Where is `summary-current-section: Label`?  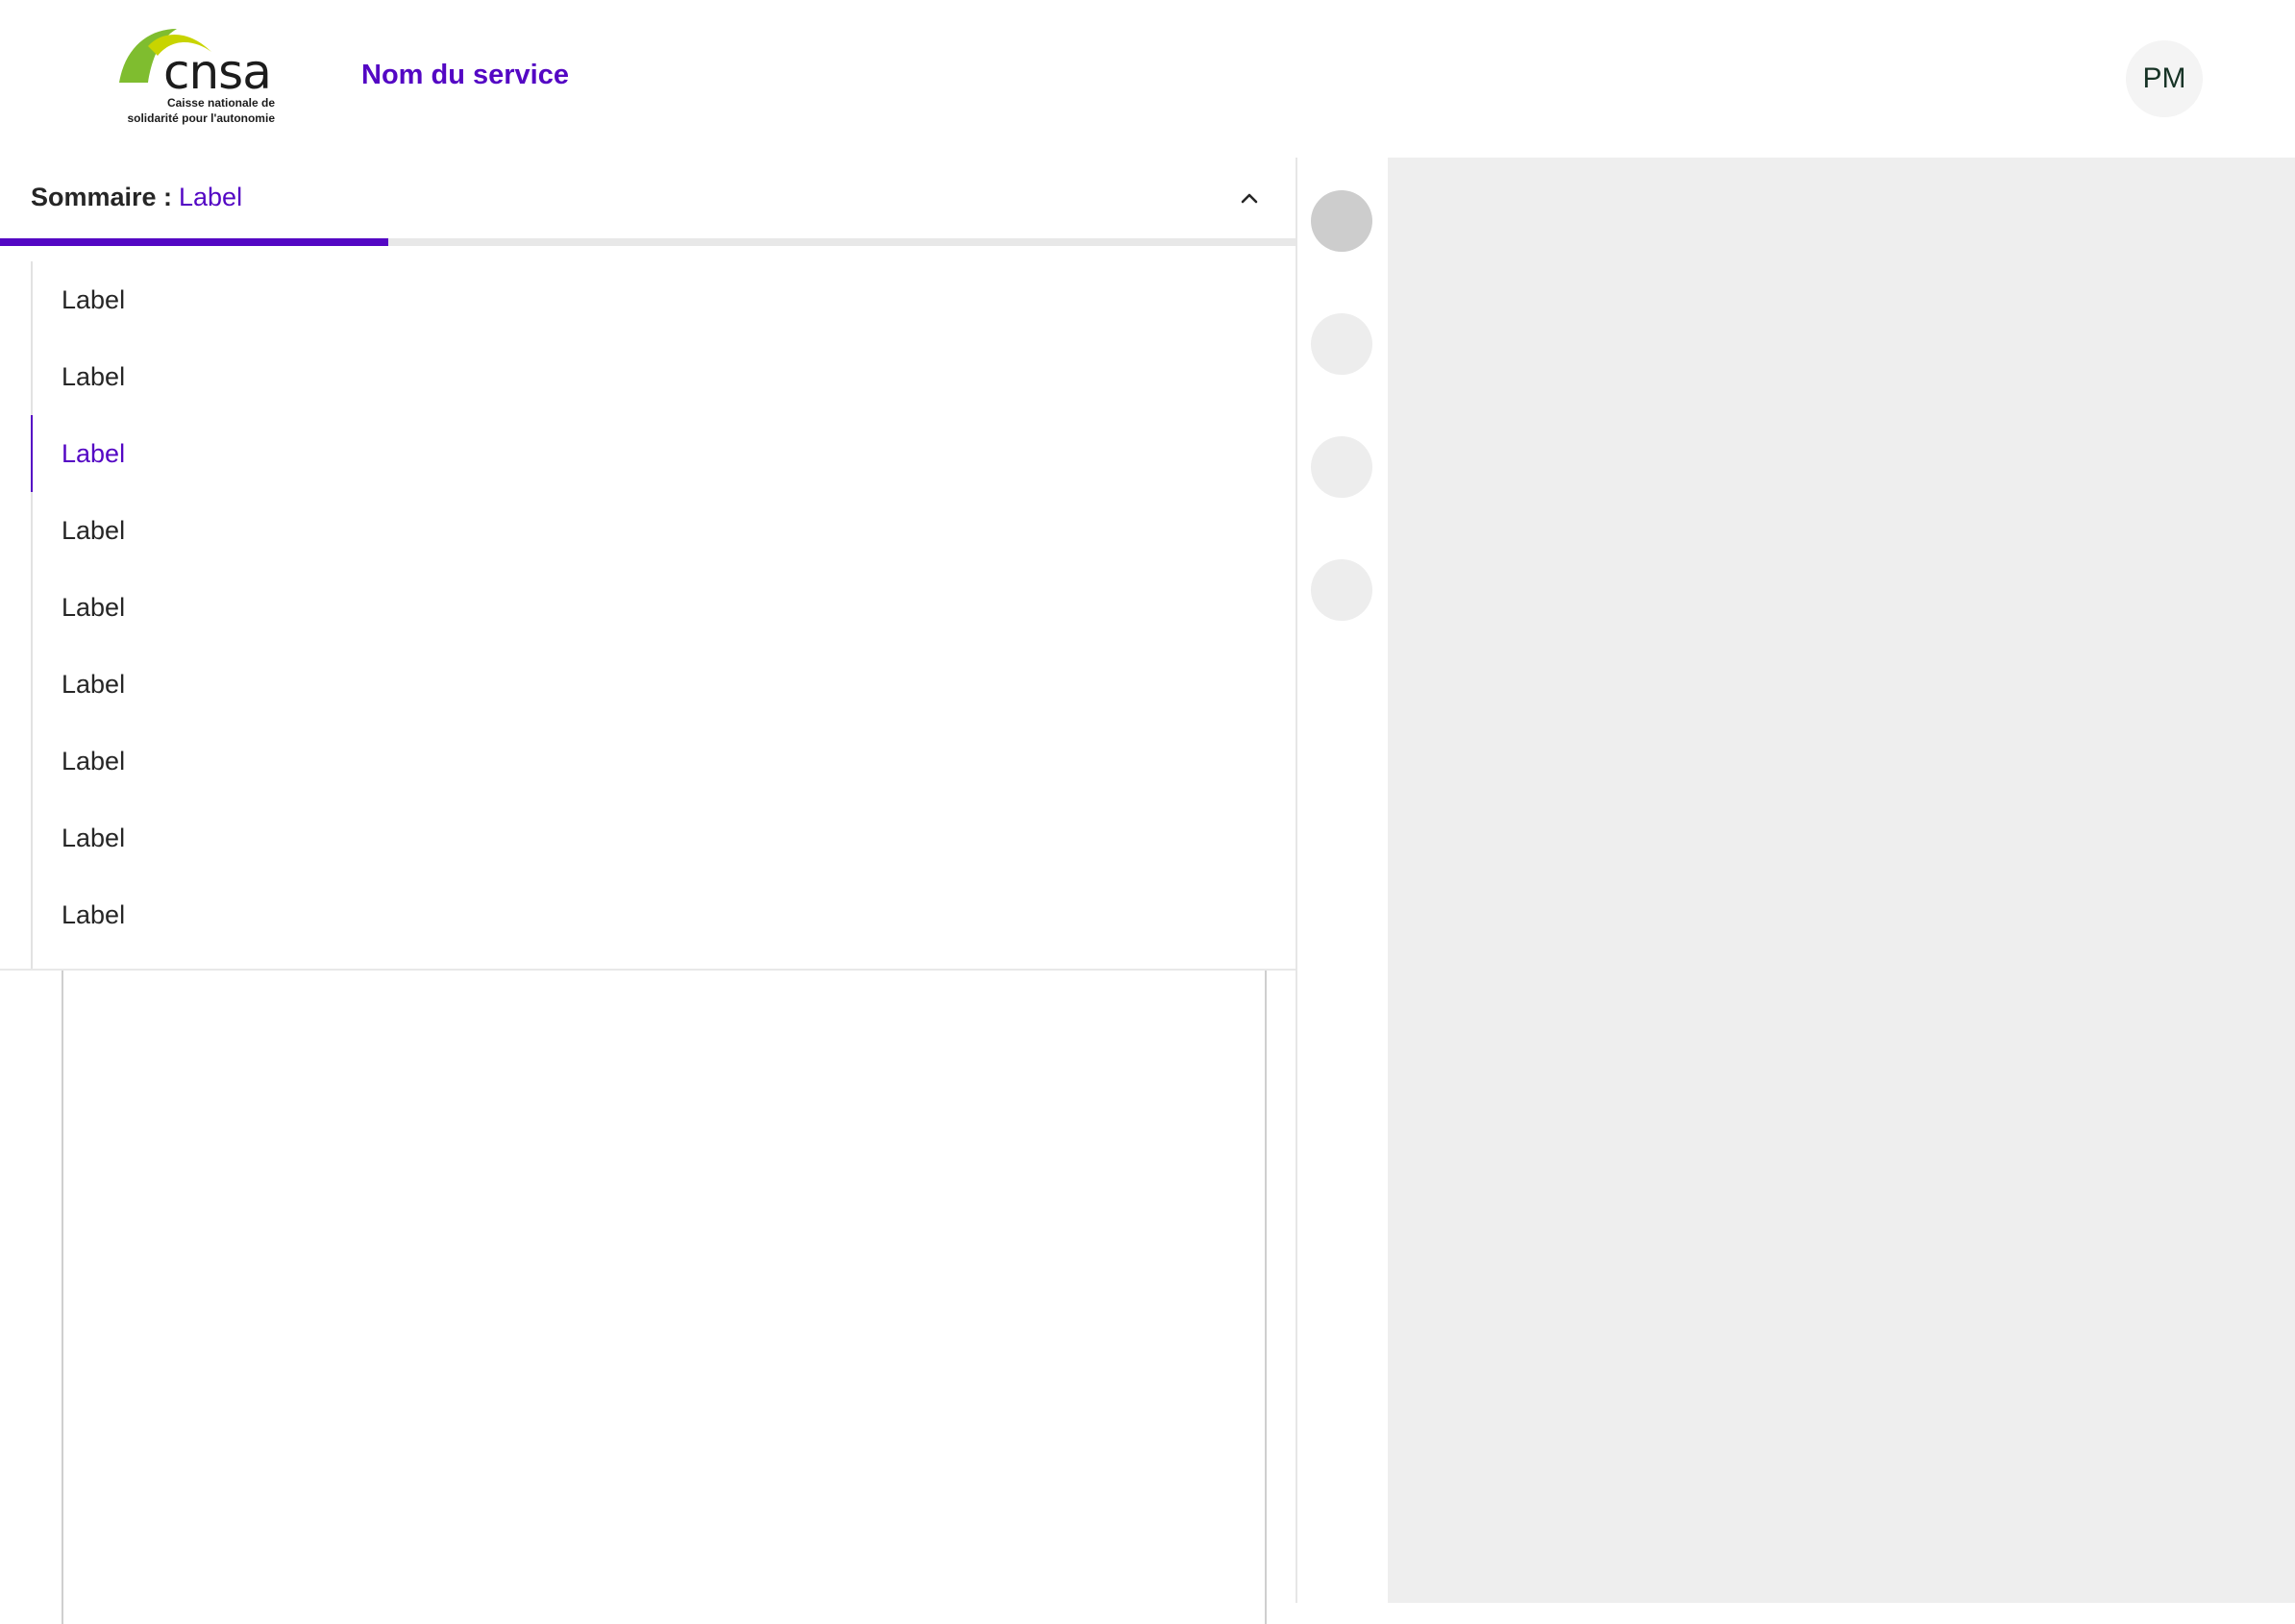
summary-current-section: Label is located at coordinates (211, 197).